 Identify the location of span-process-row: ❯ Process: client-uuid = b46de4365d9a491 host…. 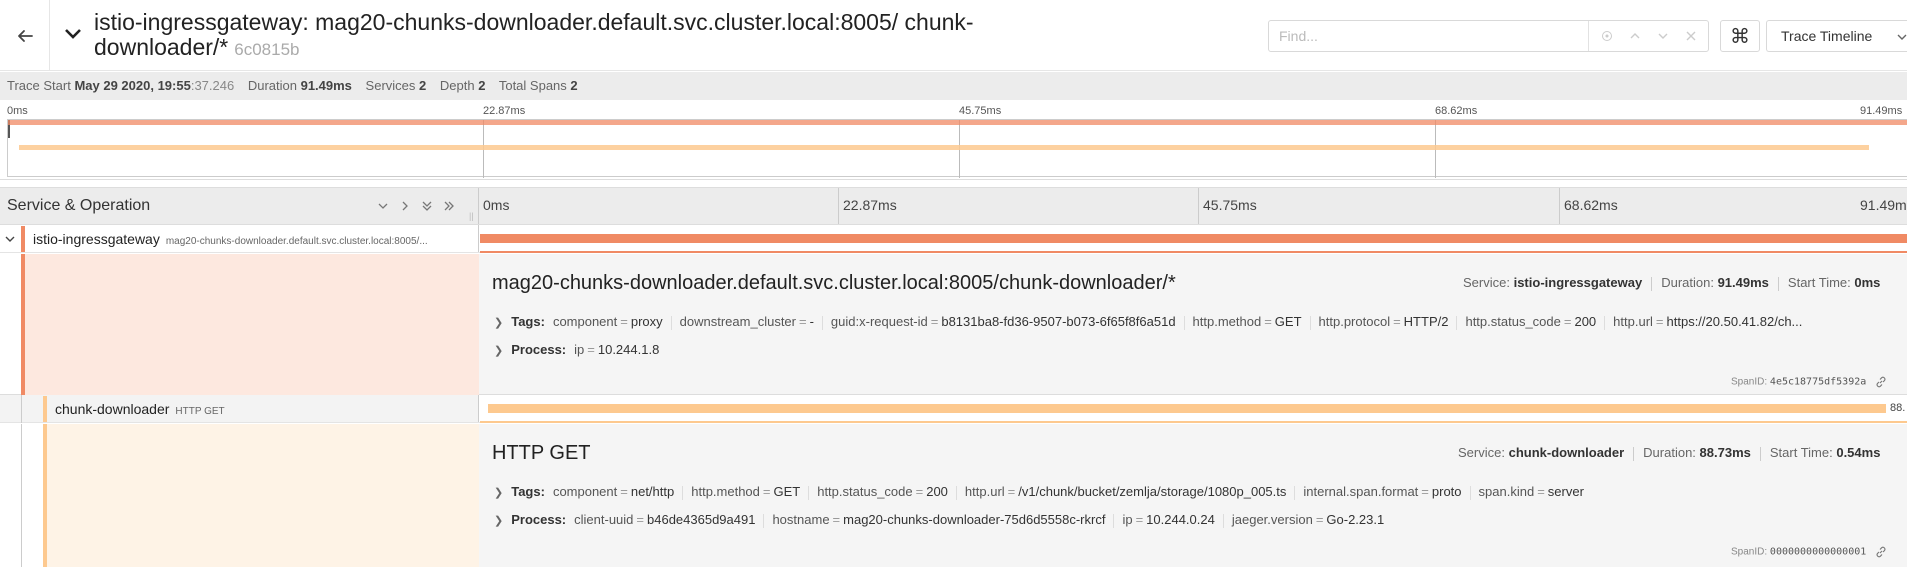
(1200, 520).